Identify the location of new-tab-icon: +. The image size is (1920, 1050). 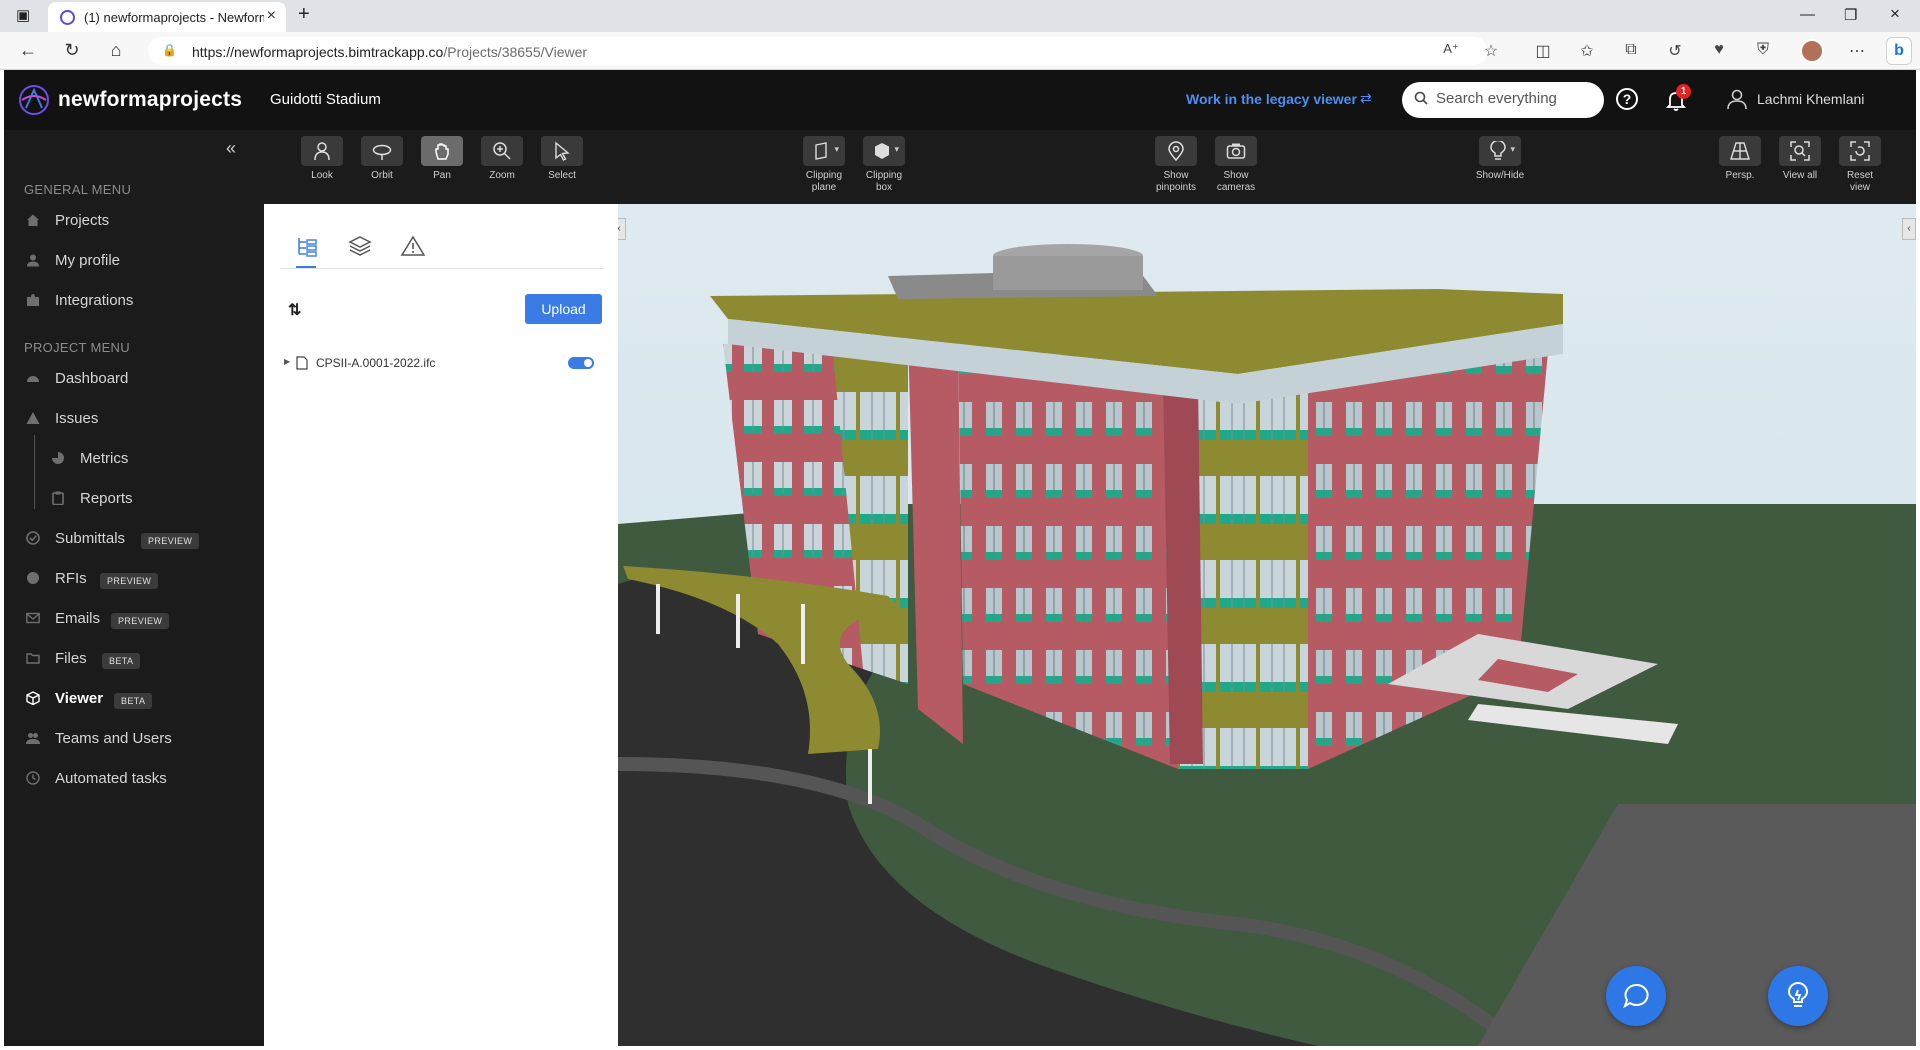
(304, 14).